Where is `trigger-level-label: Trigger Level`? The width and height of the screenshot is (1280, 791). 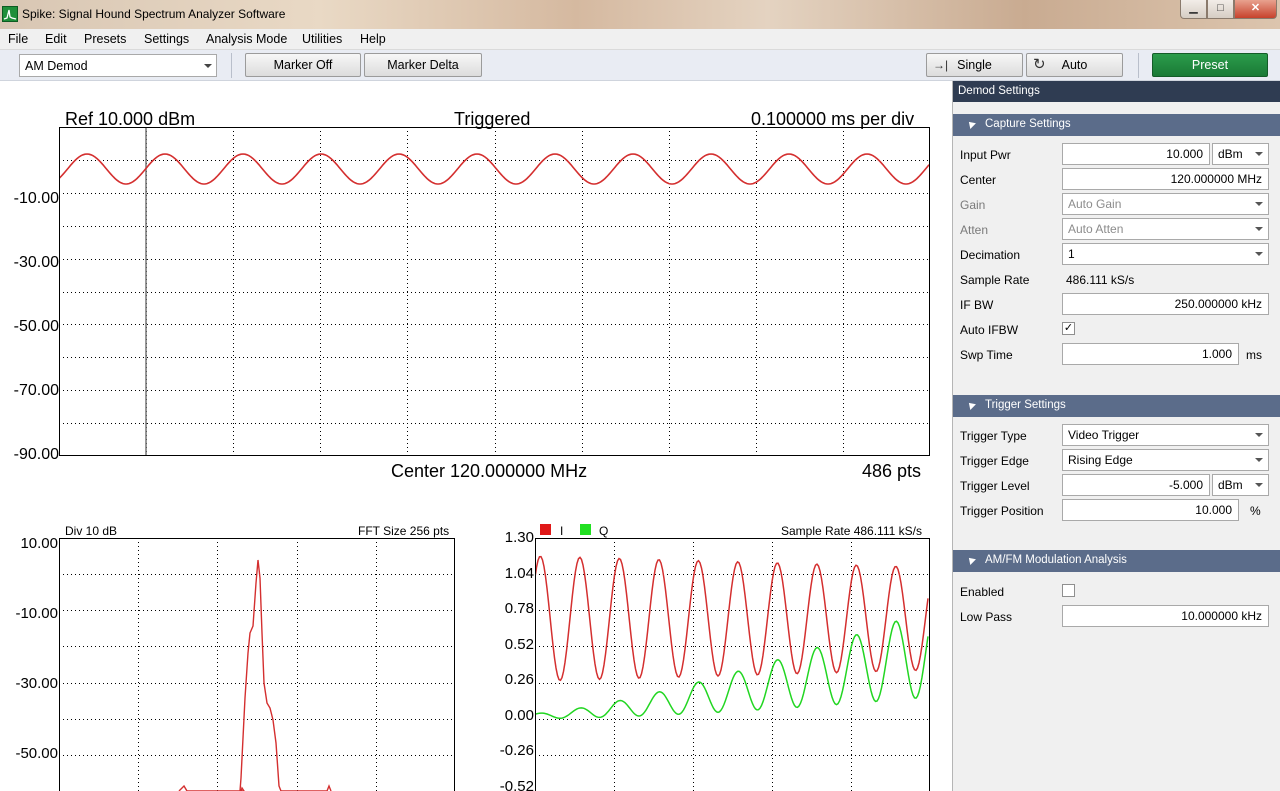 trigger-level-label: Trigger Level is located at coordinates (995, 486).